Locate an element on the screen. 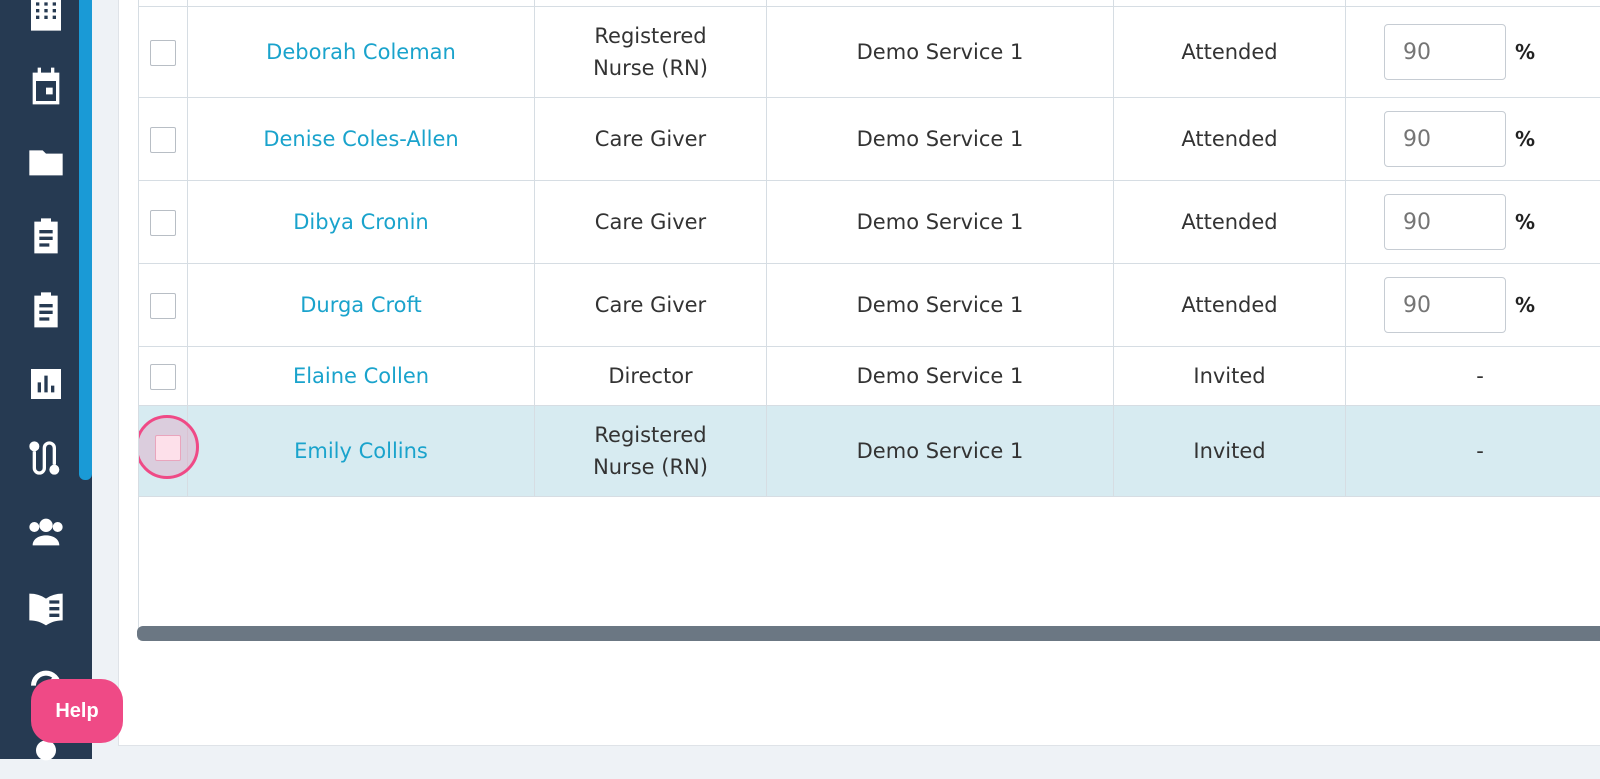  users-icon is located at coordinates (46, 532).